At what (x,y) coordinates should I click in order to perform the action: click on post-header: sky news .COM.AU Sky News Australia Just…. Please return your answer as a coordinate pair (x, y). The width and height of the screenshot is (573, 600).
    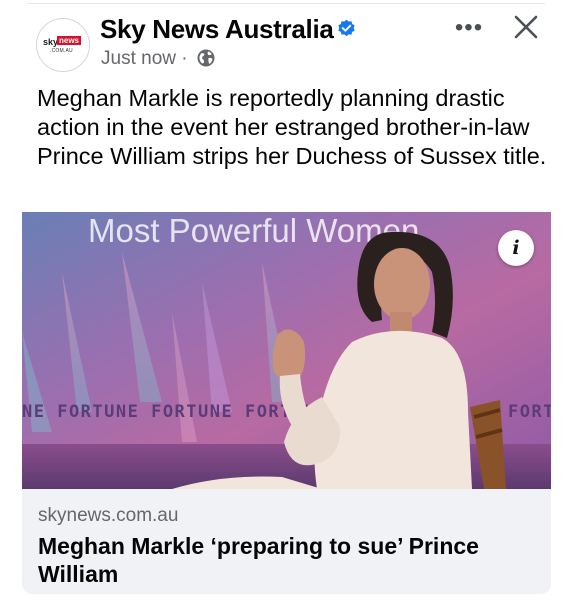
    Looking at the image, I should click on (286, 42).